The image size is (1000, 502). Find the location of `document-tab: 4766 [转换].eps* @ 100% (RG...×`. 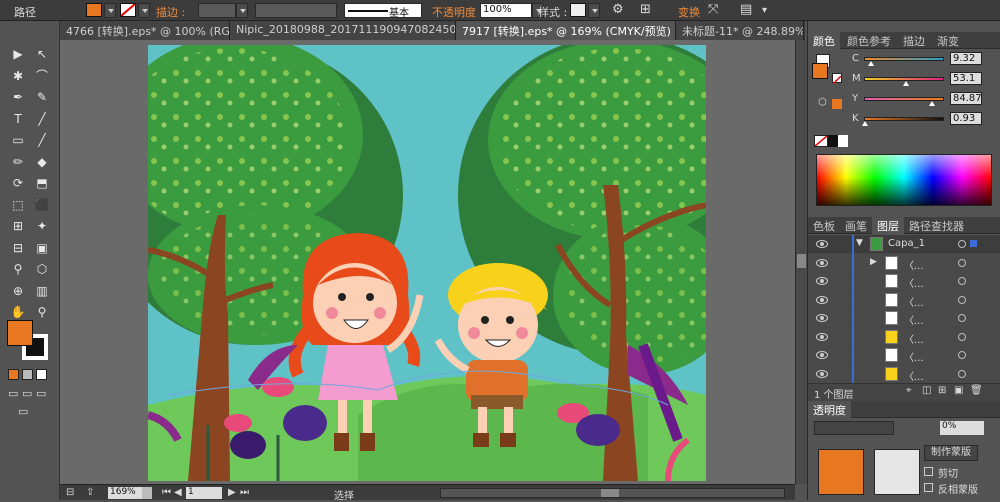

document-tab: 4766 [转换].eps* @ 100% (RG...× is located at coordinates (145, 30).